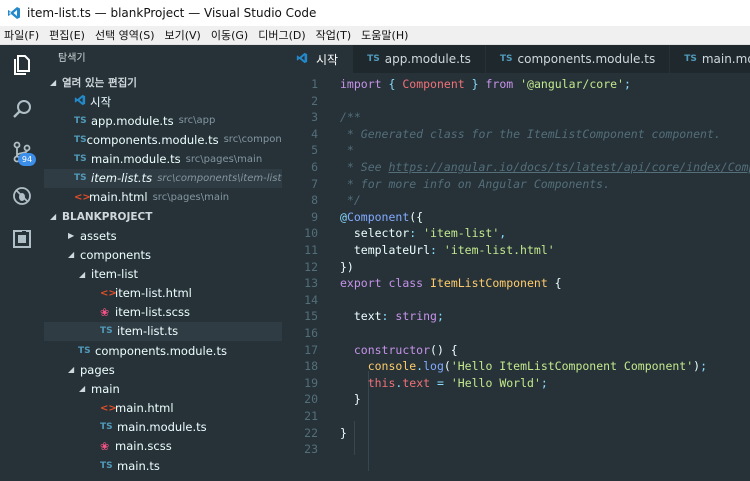 This screenshot has height=481, width=750. What do you see at coordinates (144, 408) in the screenshot?
I see `tree-item-name: main.html` at bounding box center [144, 408].